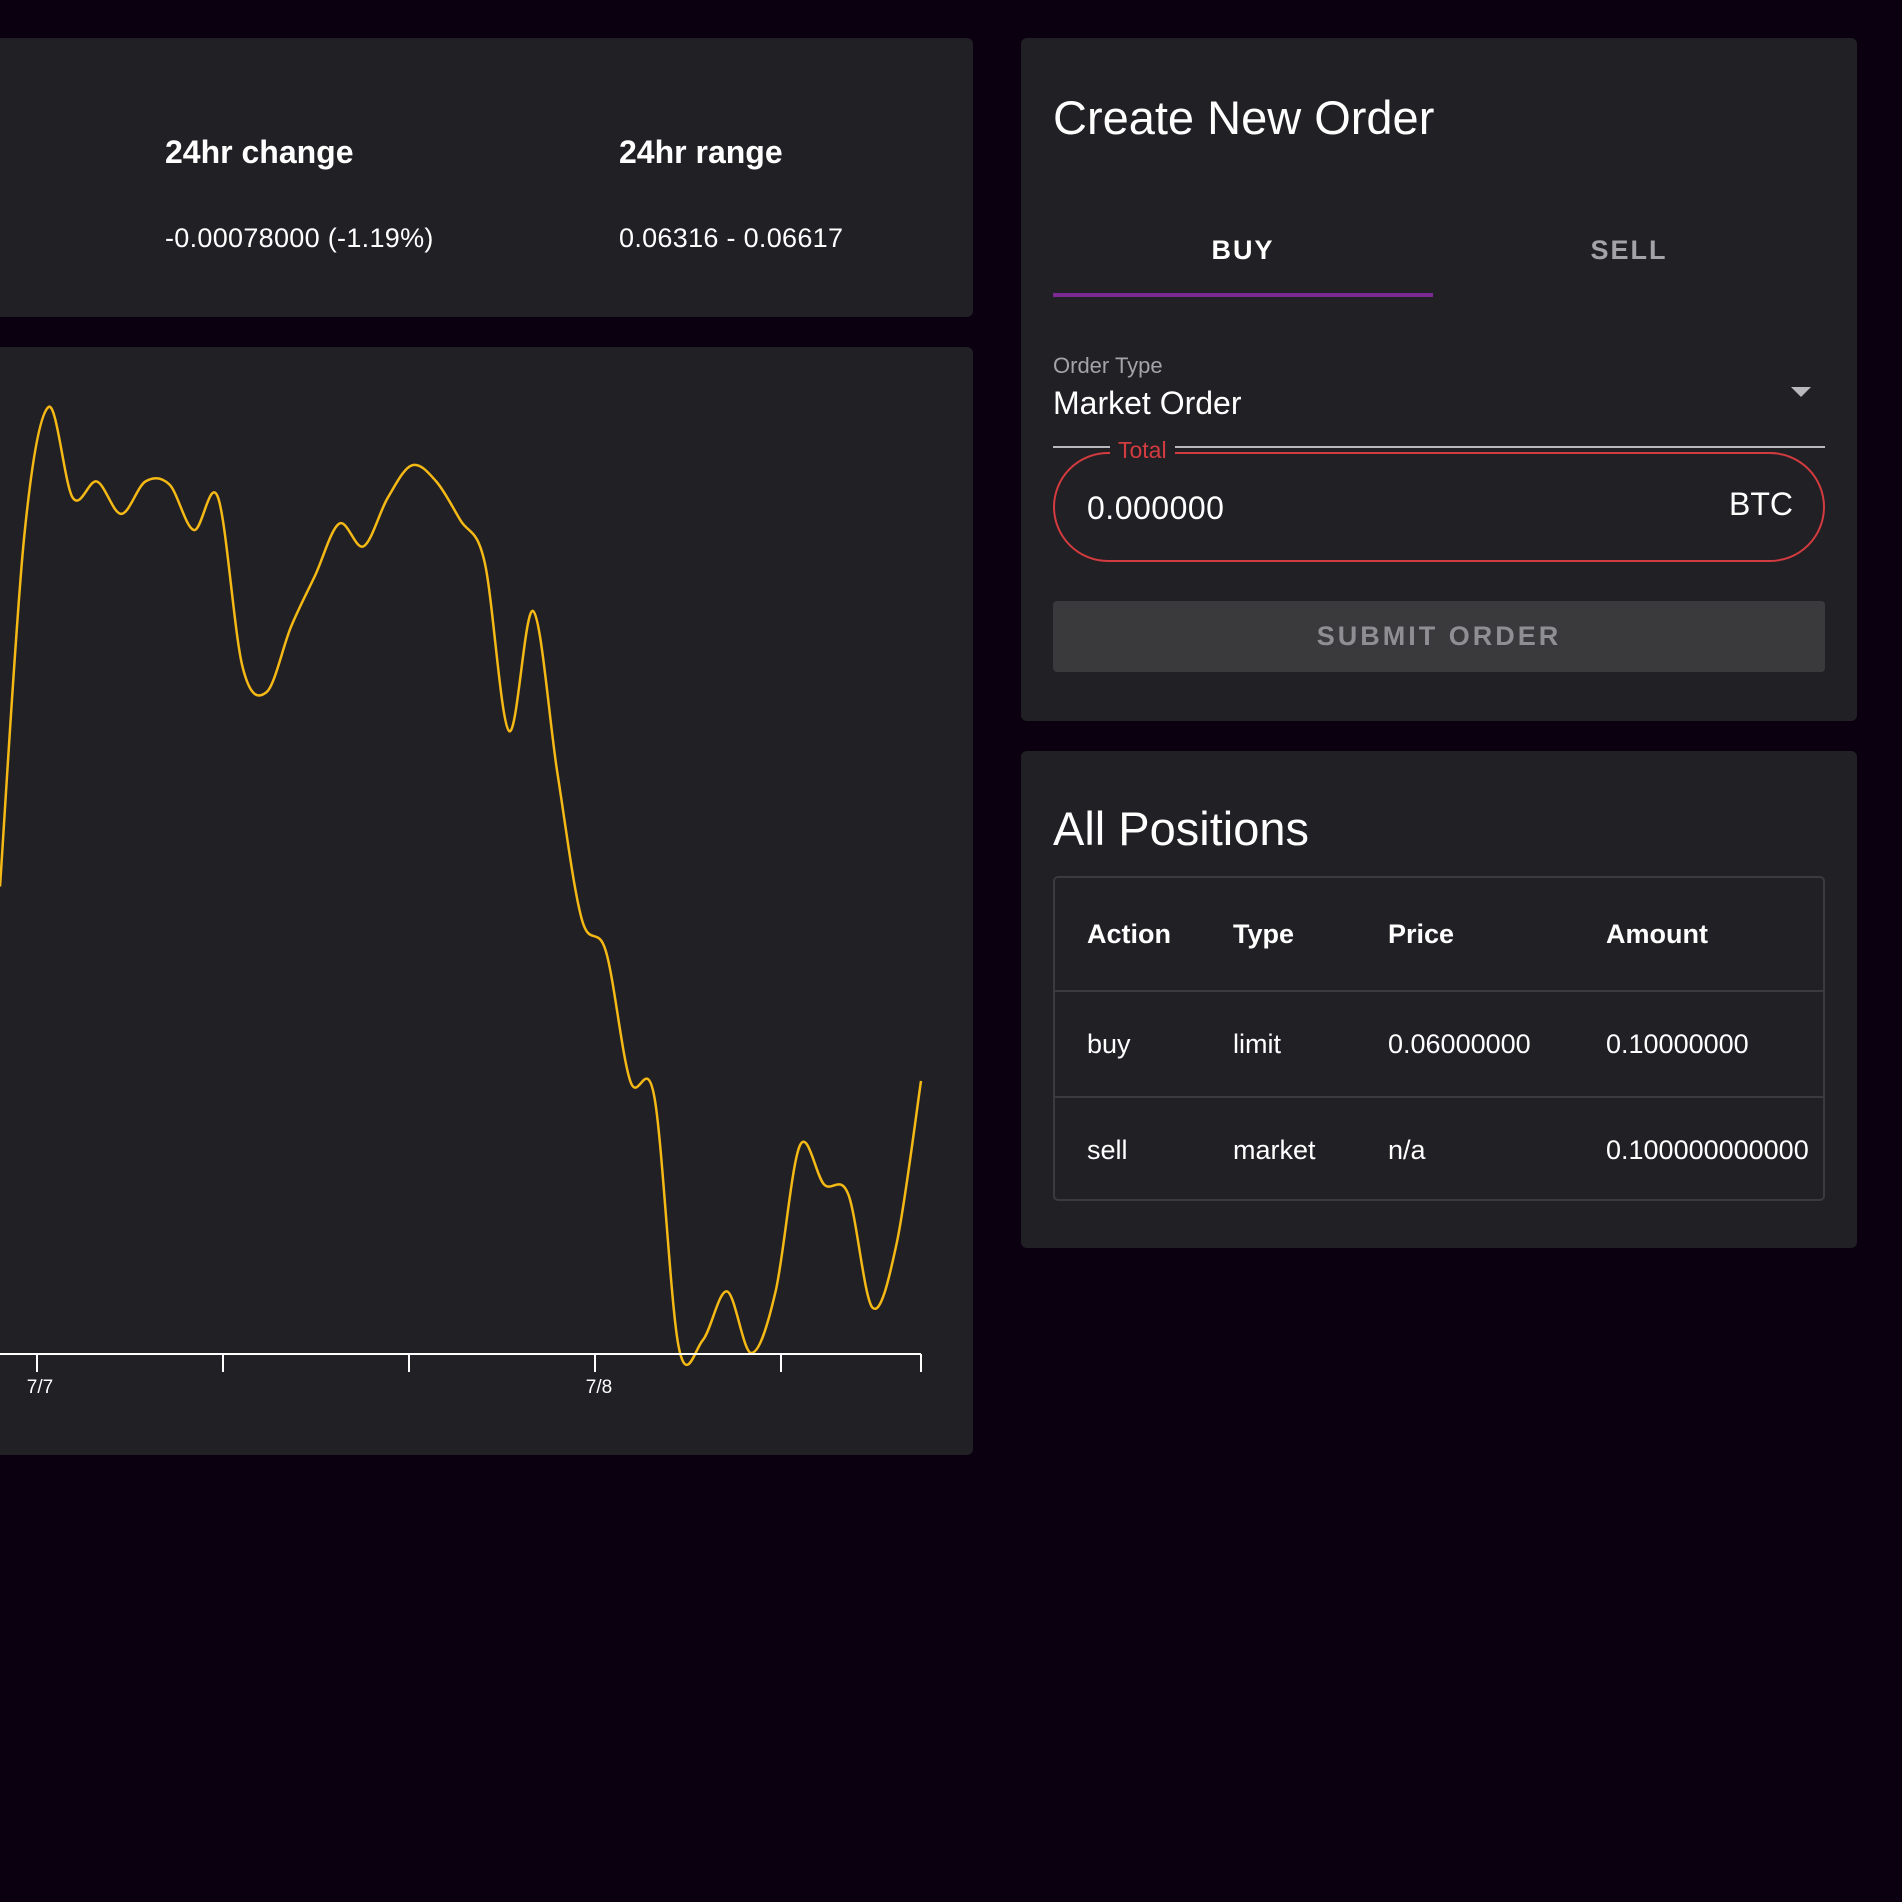 The image size is (1902, 1902). What do you see at coordinates (731, 238) in the screenshot?
I see `range-value: 0.06316 - 0.06617` at bounding box center [731, 238].